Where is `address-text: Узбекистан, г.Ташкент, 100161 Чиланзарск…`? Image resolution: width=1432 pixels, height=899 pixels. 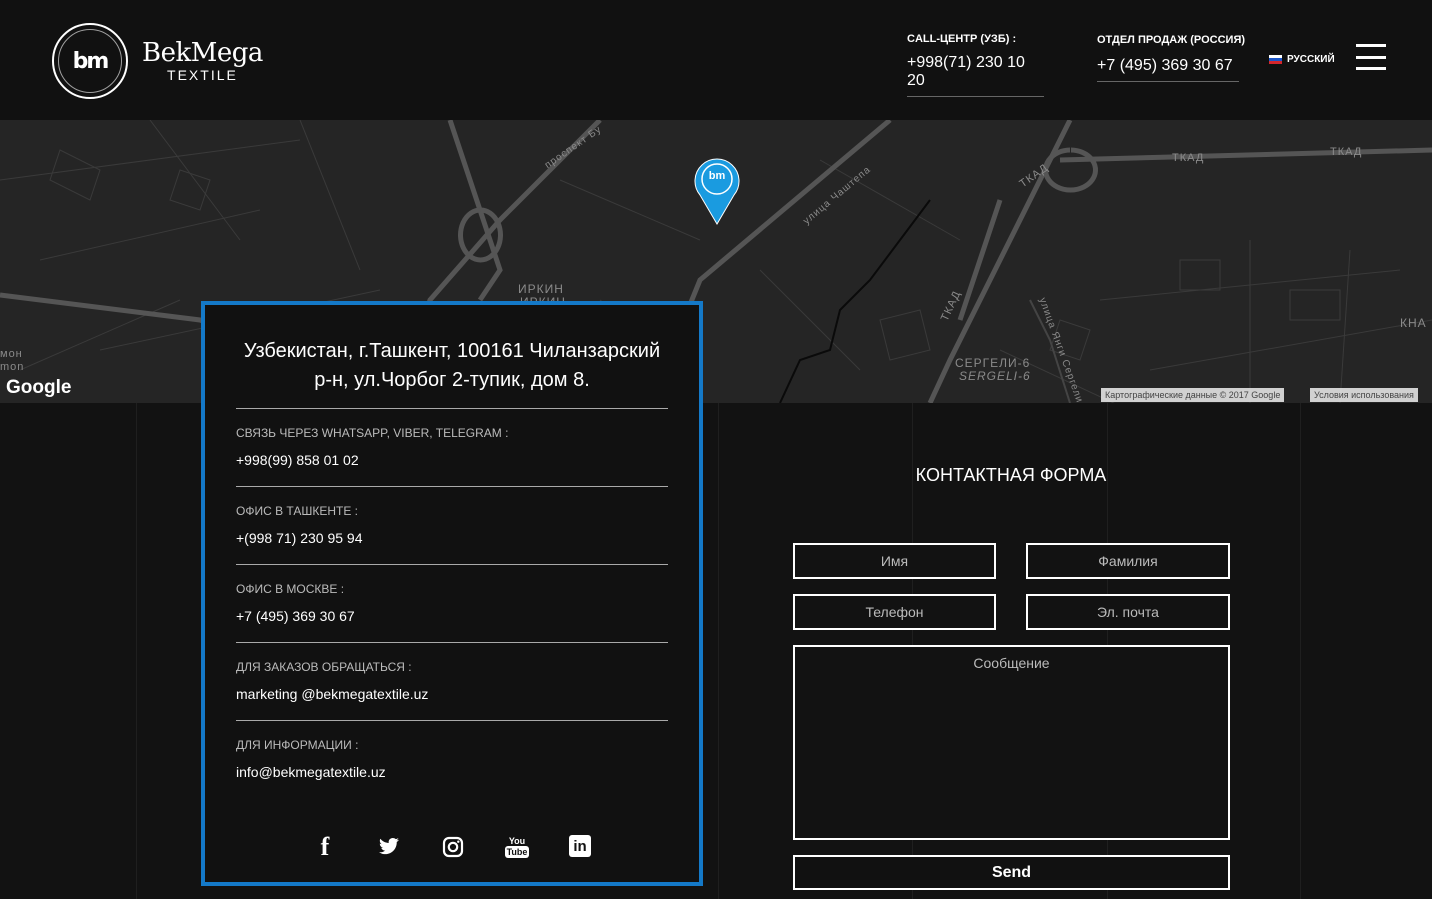
address-text: Узбекистан, г.Ташкент, 100161 Чиланзарск… is located at coordinates (452, 373).